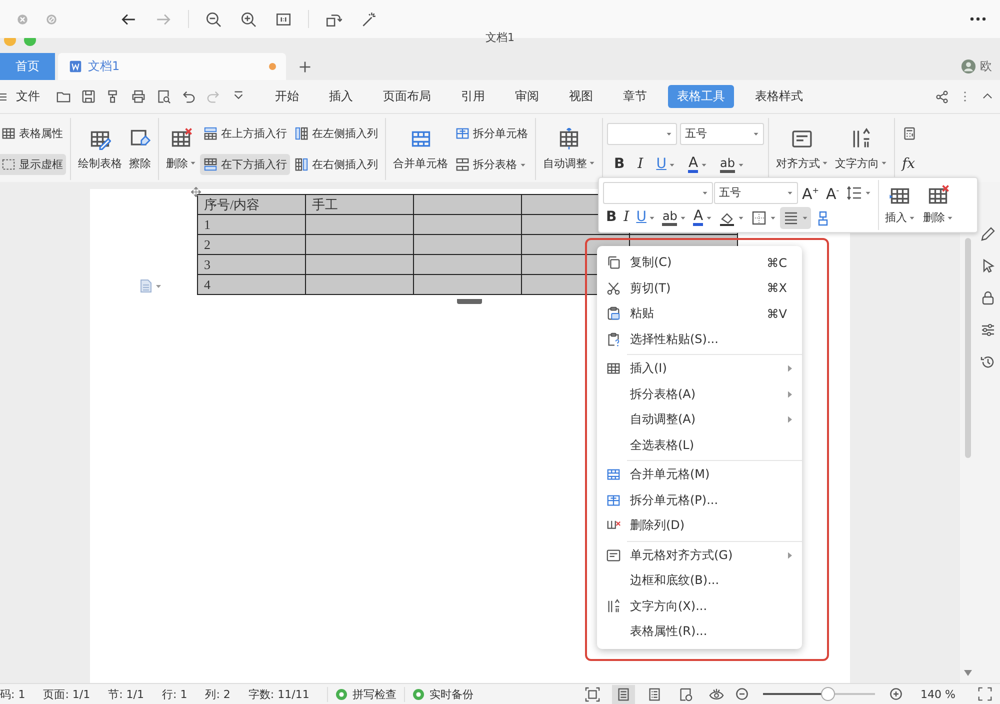 This screenshot has height=704, width=1000. What do you see at coordinates (245, 133) in the screenshot?
I see `table-row-button: 在上方插入行` at bounding box center [245, 133].